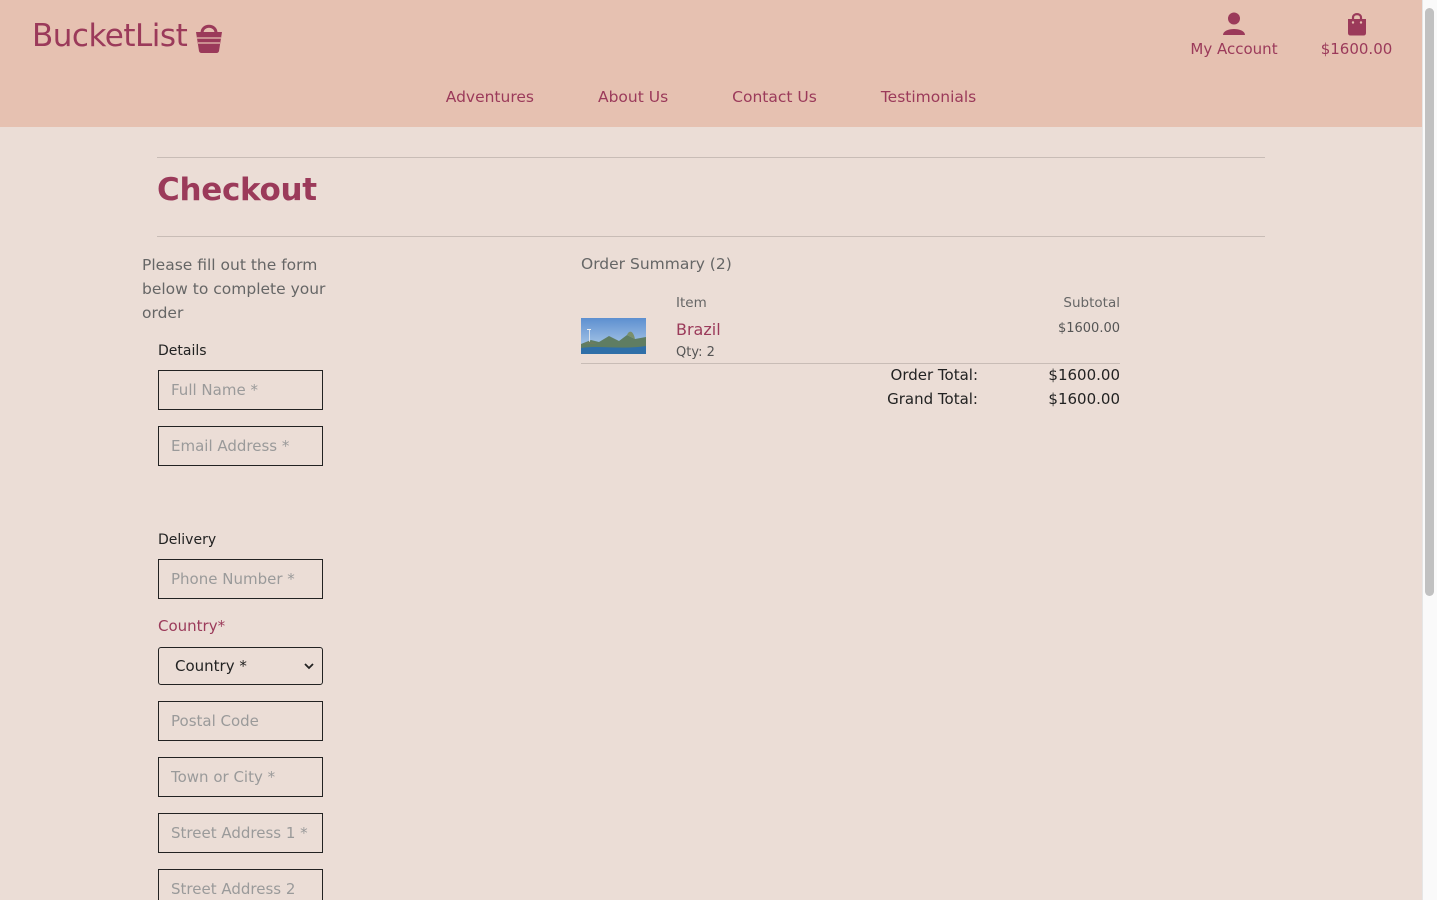 The image size is (1437, 900). Describe the element at coordinates (774, 97) in the screenshot. I see `nav-contact-us: Contact Us` at that location.